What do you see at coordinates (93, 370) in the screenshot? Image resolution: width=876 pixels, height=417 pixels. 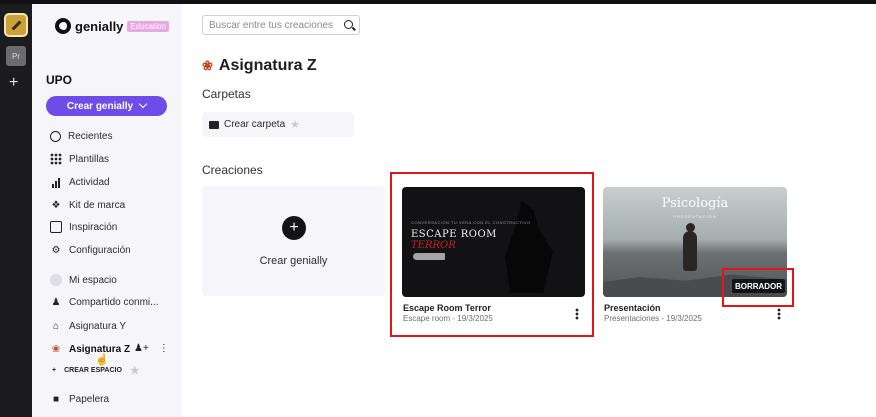 I see `create-space-label: CREAR ESPACIO` at bounding box center [93, 370].